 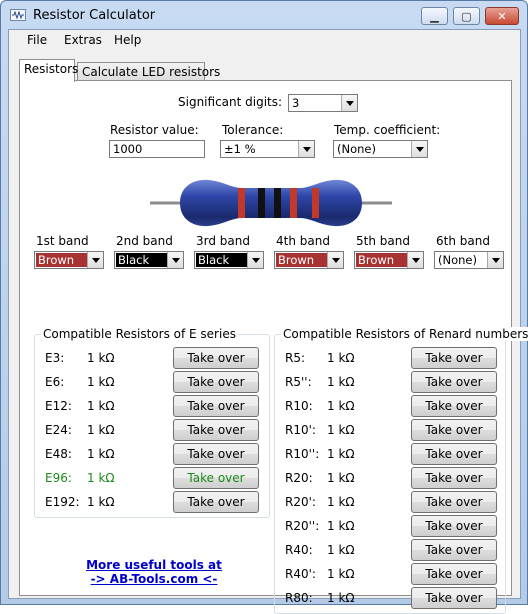 I want to click on resistor-image, so click(x=271, y=203).